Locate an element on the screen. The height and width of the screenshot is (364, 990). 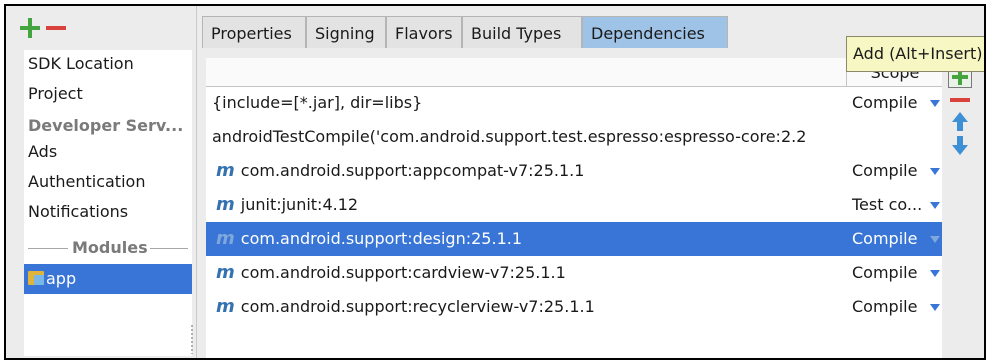
tab-flavors: Flavors is located at coordinates (424, 32).